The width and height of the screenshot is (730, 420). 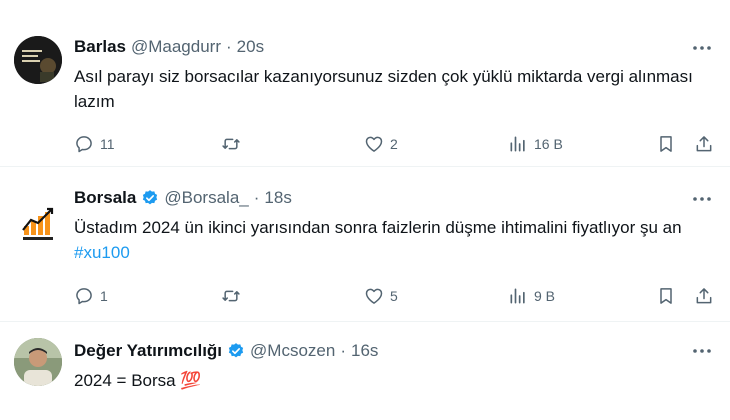 What do you see at coordinates (277, 198) in the screenshot?
I see `timestamp: 18s` at bounding box center [277, 198].